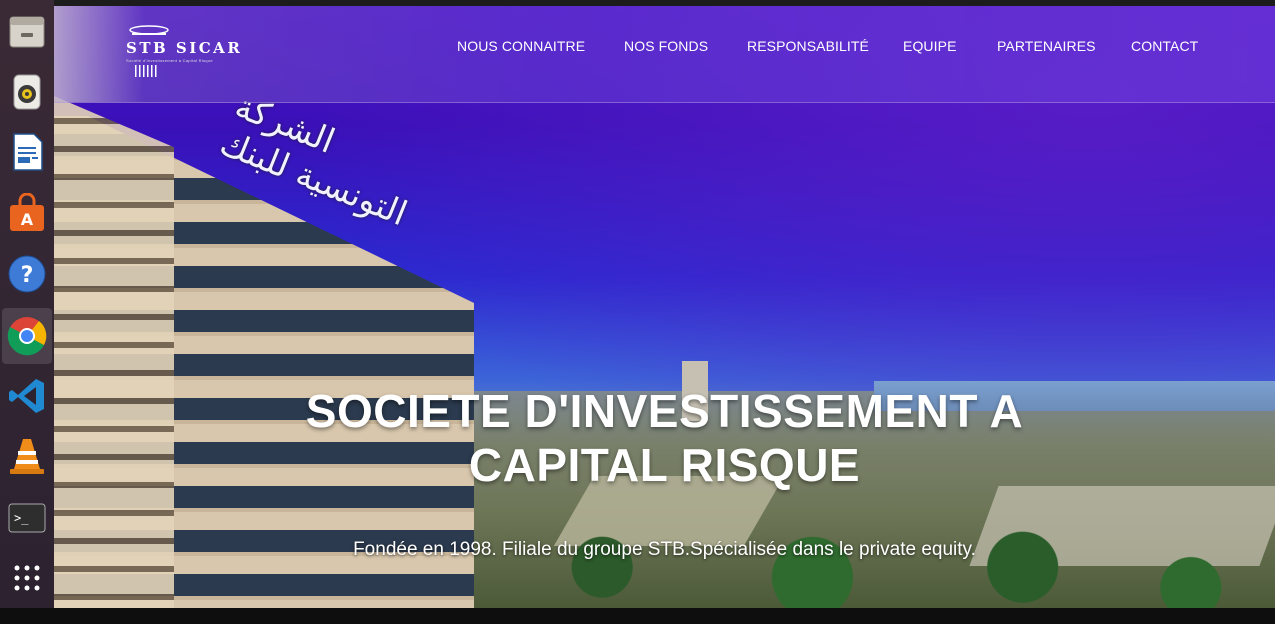  I want to click on logo-arch-icon, so click(149, 30).